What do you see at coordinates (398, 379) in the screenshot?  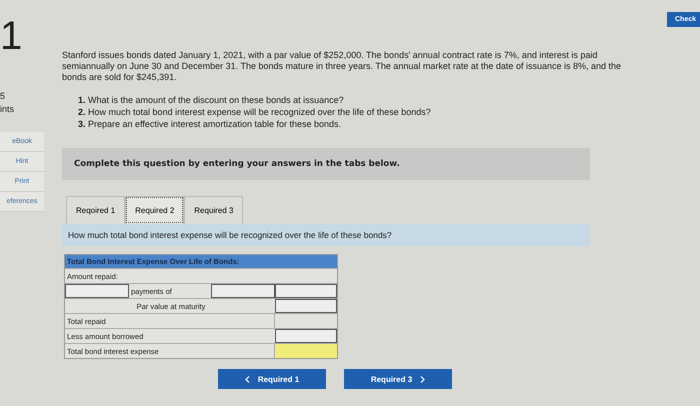 I see `next-button: Required 3` at bounding box center [398, 379].